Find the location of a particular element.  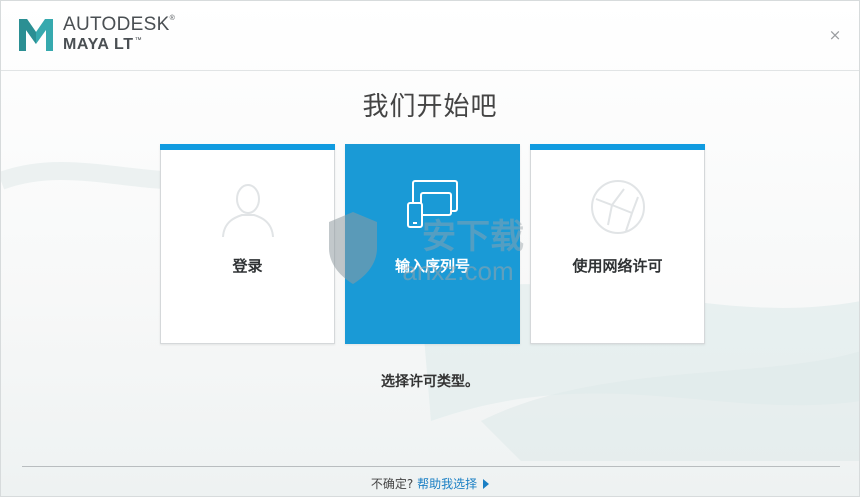

option-network-license: 使用网络许可 is located at coordinates (617, 244).